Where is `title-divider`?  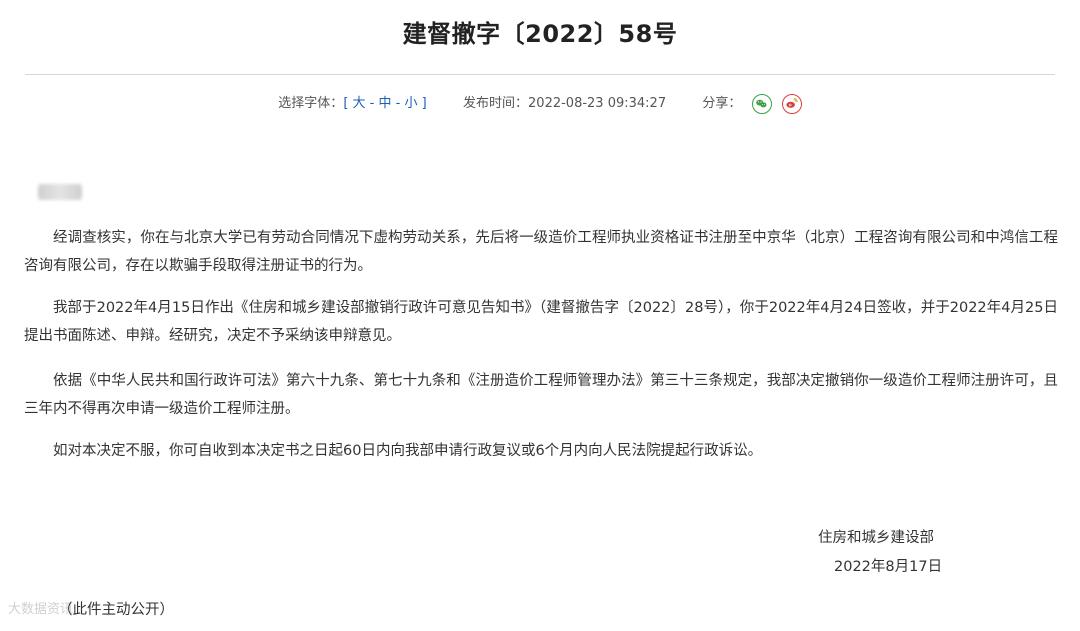
title-divider is located at coordinates (540, 74).